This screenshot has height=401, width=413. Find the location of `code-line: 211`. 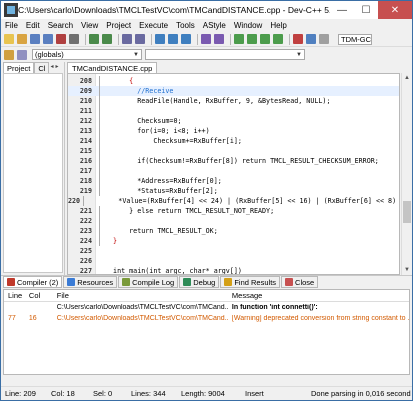

code-line: 211 is located at coordinates (233, 111).